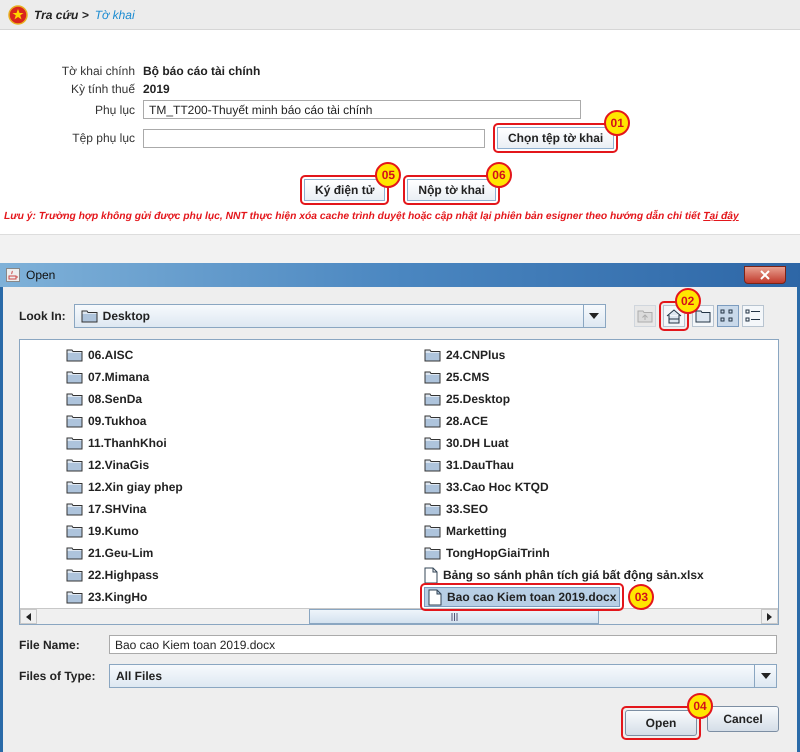 Image resolution: width=800 pixels, height=752 pixels. Describe the element at coordinates (314, 138) in the screenshot. I see `file-field` at that location.